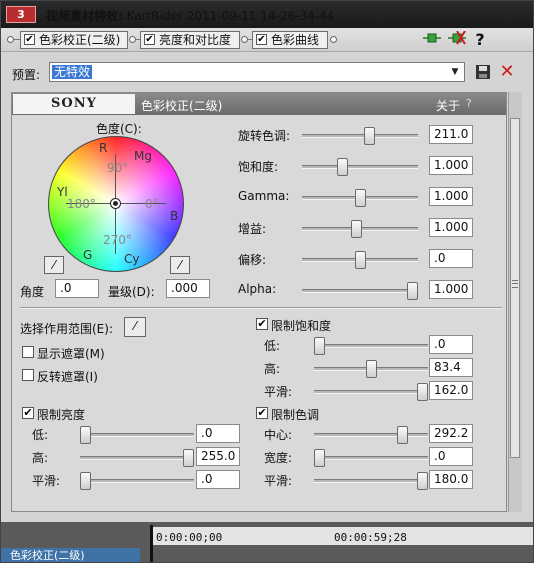 The width and height of the screenshot is (534, 563). Describe the element at coordinates (412, 291) in the screenshot. I see `alpha-slider-thumb` at that location.